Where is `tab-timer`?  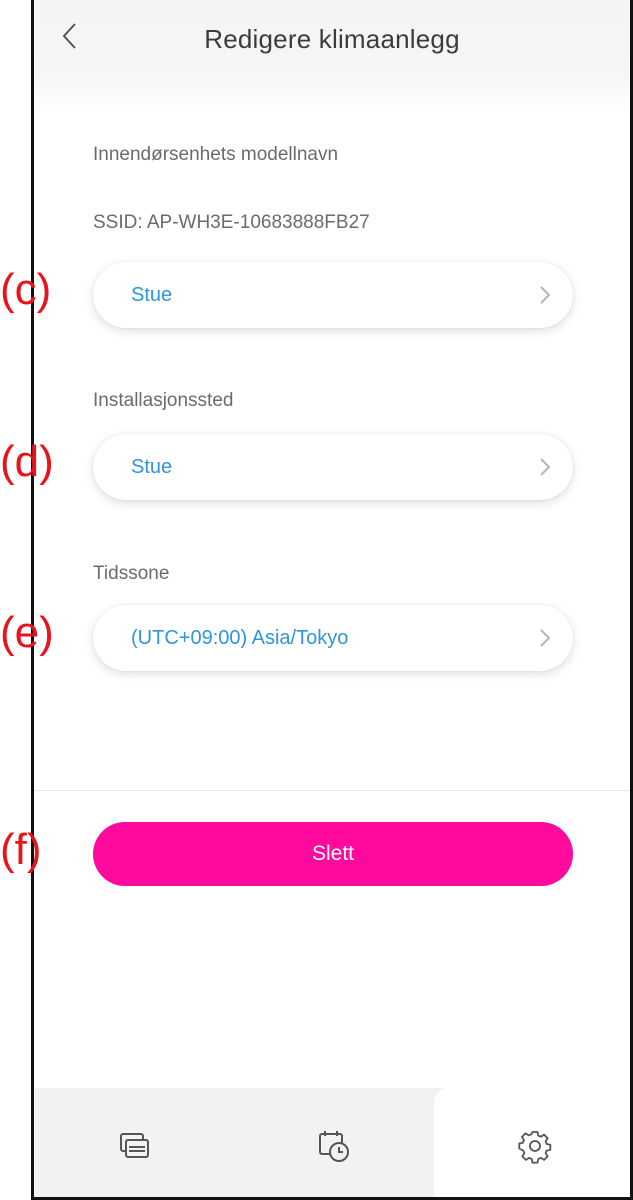 tab-timer is located at coordinates (334, 1142).